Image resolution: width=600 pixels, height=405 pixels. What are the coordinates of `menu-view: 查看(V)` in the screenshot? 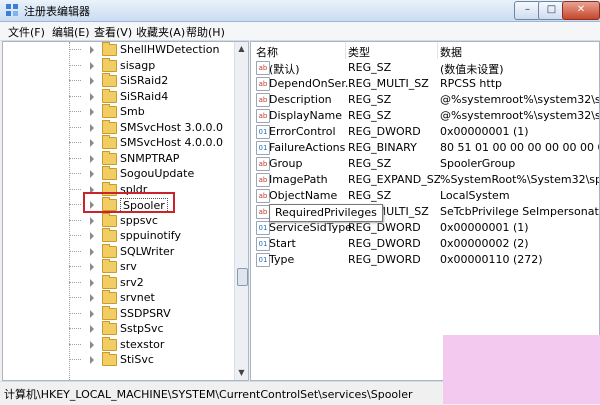 It's located at (113, 32).